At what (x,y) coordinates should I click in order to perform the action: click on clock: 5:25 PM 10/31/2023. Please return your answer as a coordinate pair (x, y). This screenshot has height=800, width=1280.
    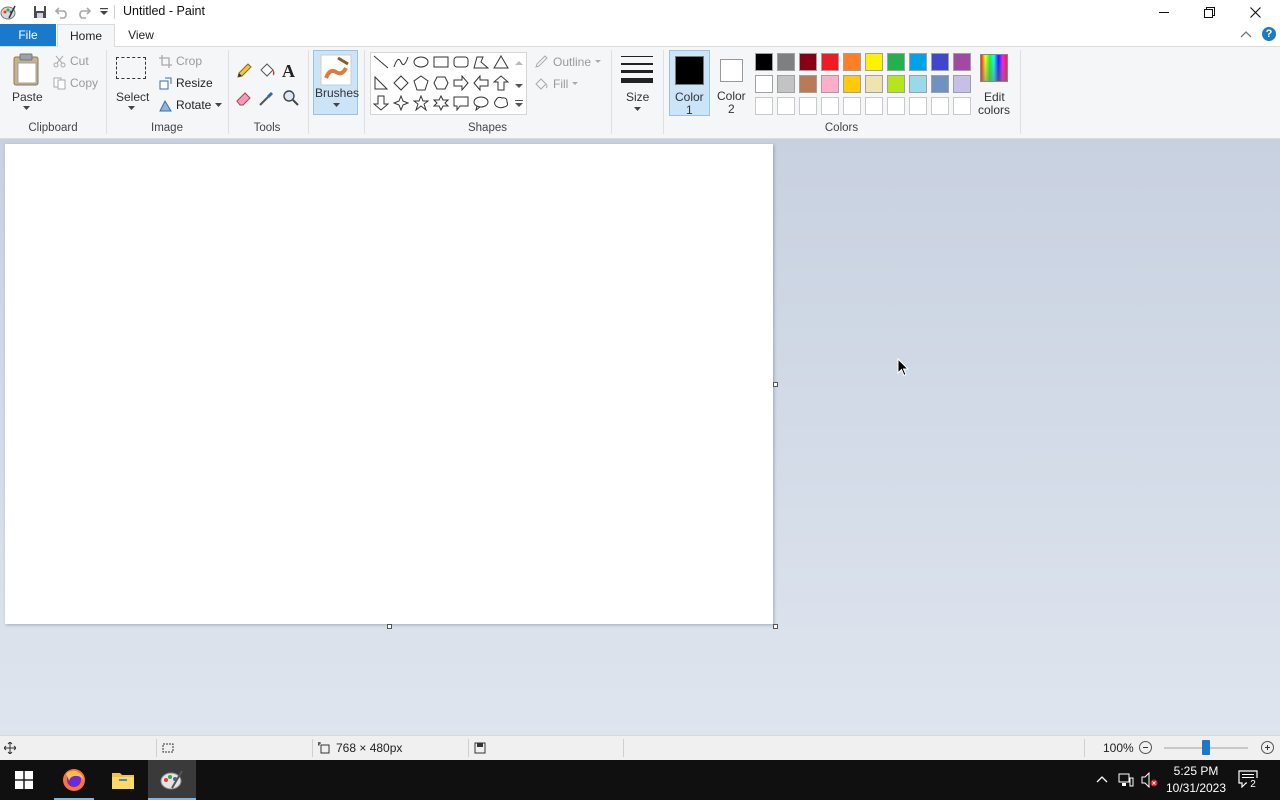
    Looking at the image, I should click on (1196, 780).